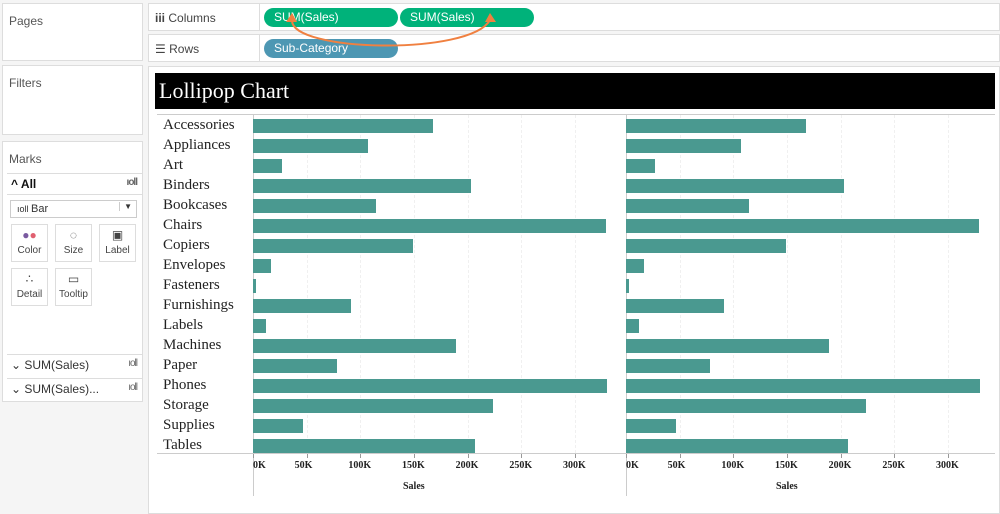 This screenshot has height=514, width=1000. What do you see at coordinates (117, 235) in the screenshot?
I see `label-icon: ▣` at bounding box center [117, 235].